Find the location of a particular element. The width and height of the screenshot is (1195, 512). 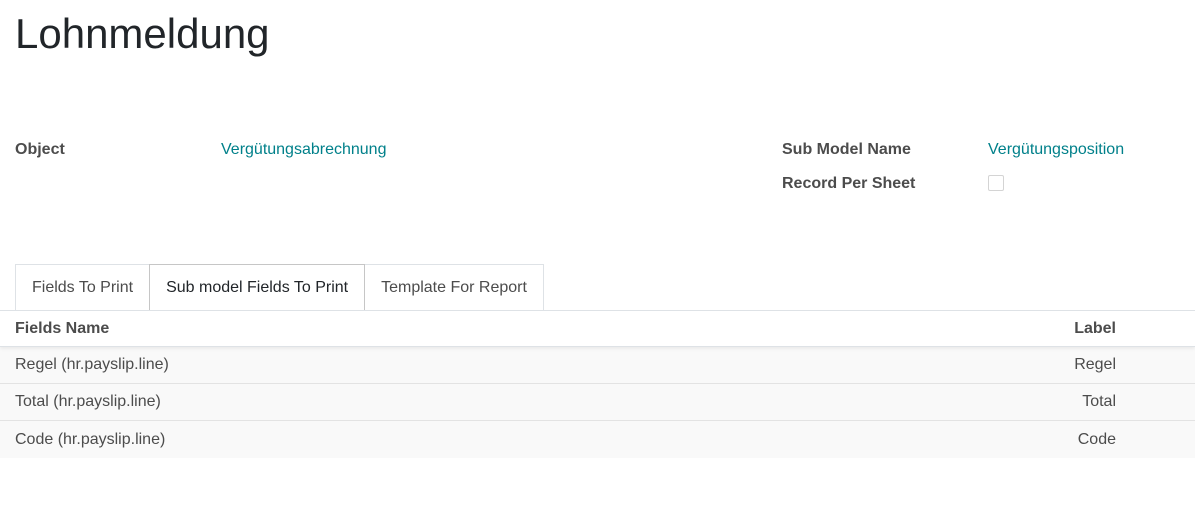

record-per-sheet-label: Record Per Sheet is located at coordinates (849, 183).